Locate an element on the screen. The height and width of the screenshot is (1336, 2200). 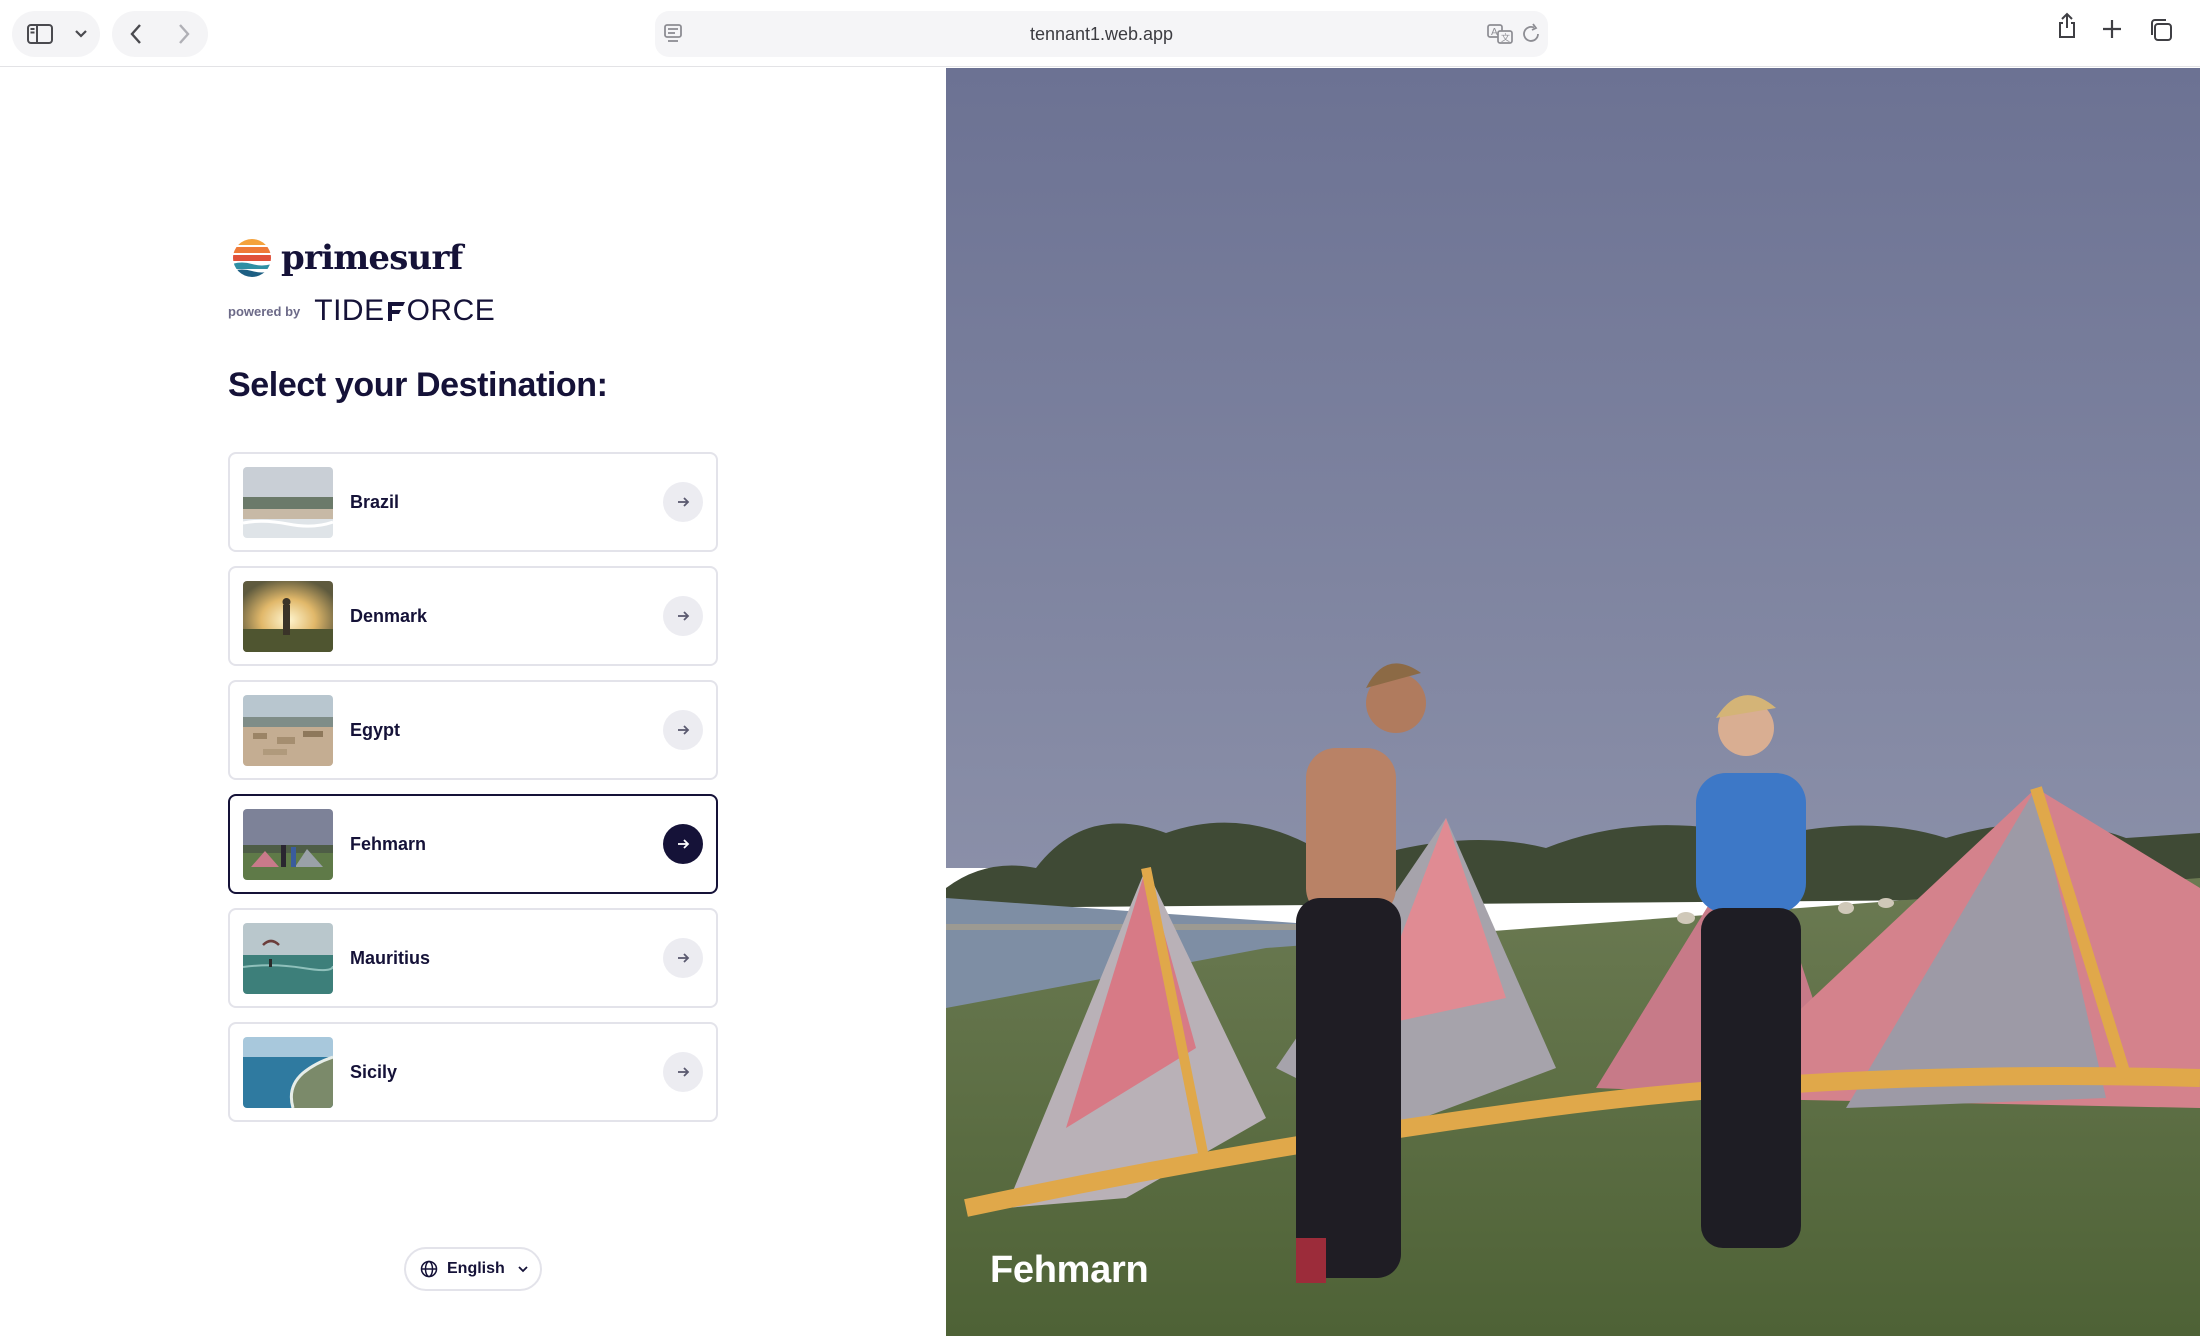
destination-card-fehmarn: Fehmarn is located at coordinates (473, 844).